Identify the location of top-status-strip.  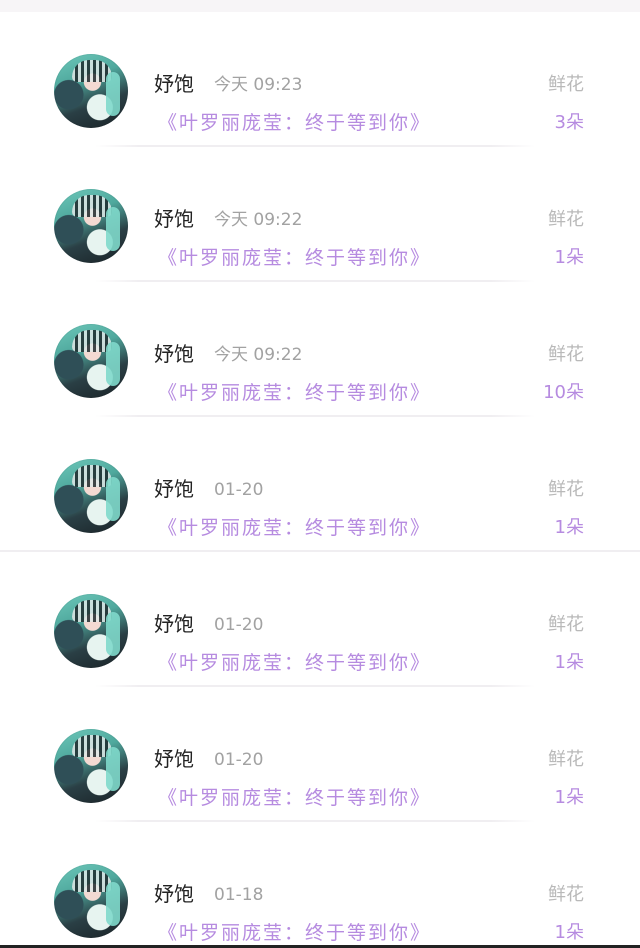
(320, 6).